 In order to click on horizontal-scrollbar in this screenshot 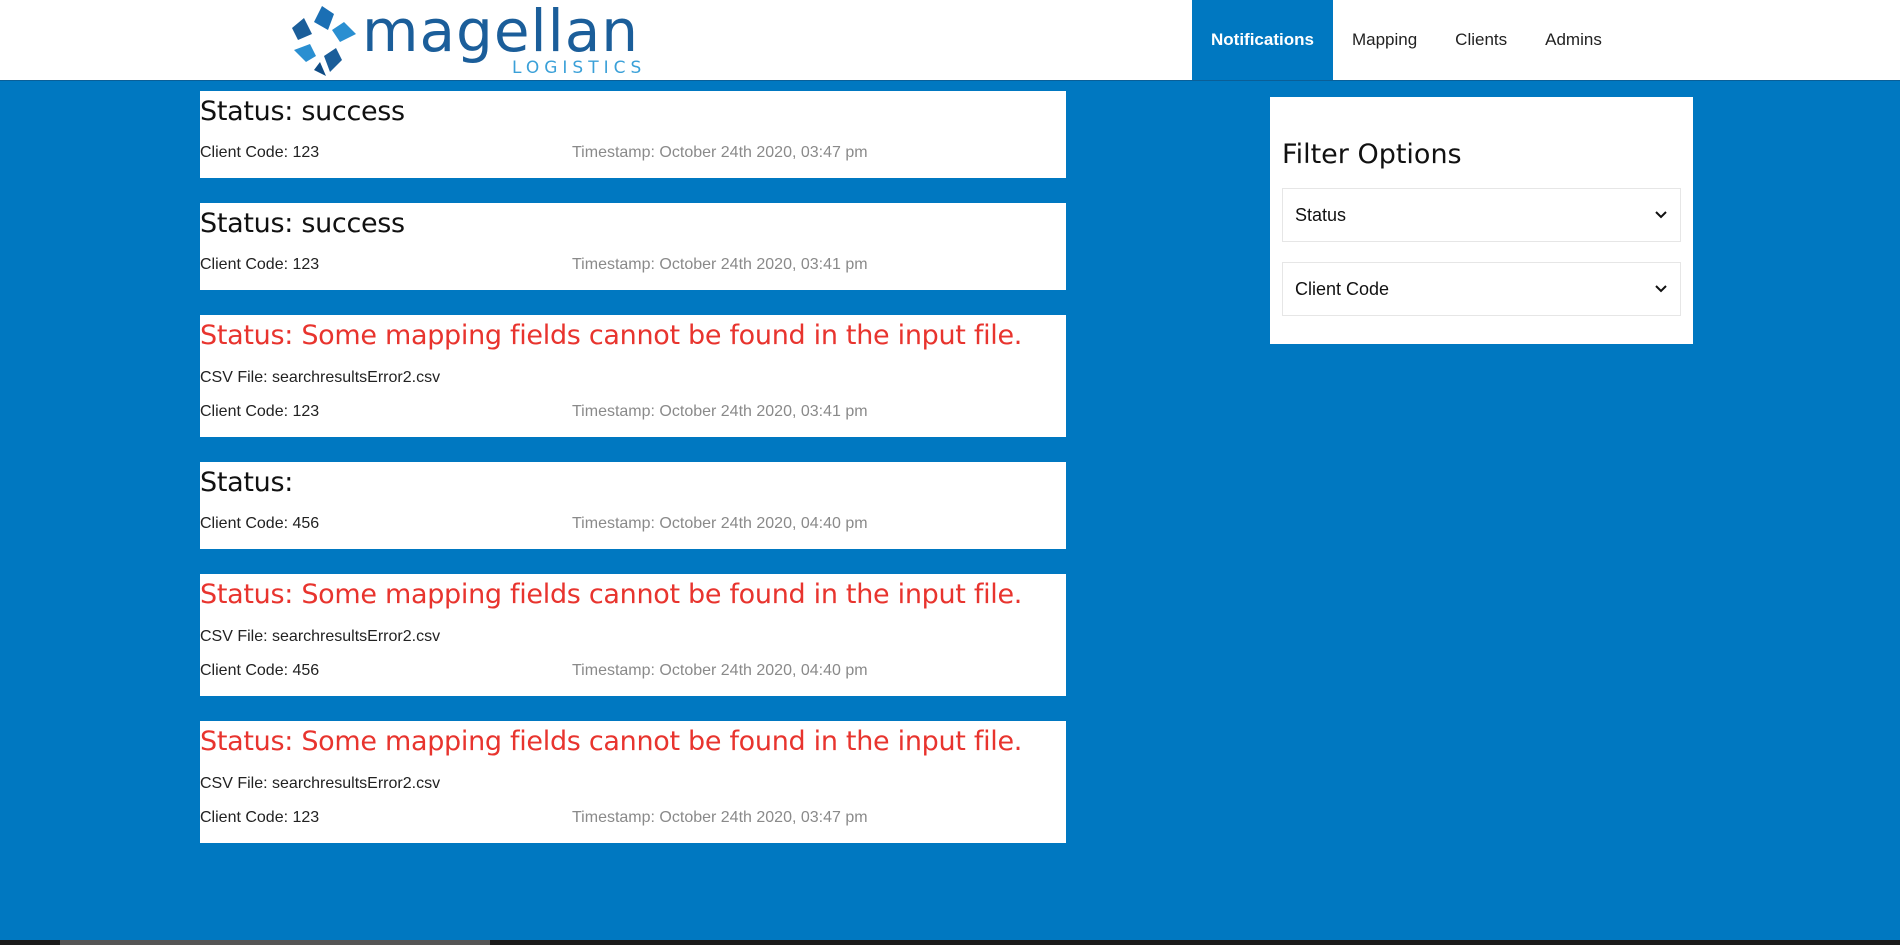, I will do `click(950, 942)`.